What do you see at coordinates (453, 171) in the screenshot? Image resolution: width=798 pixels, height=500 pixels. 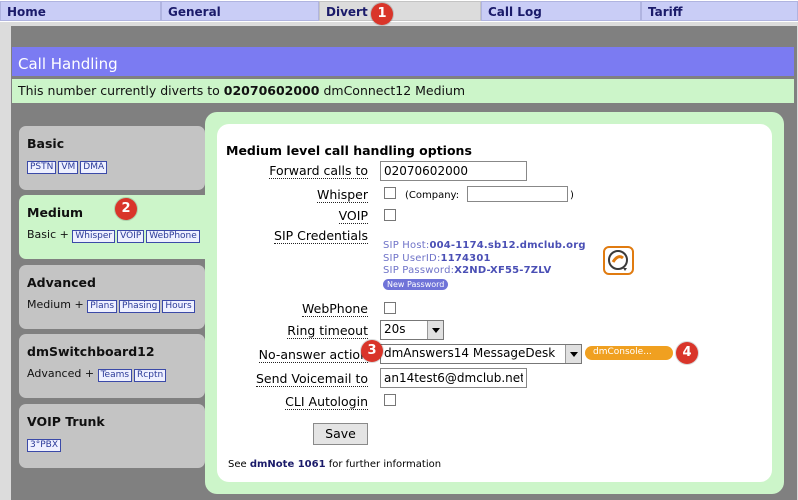 I see `forward-calls-input` at bounding box center [453, 171].